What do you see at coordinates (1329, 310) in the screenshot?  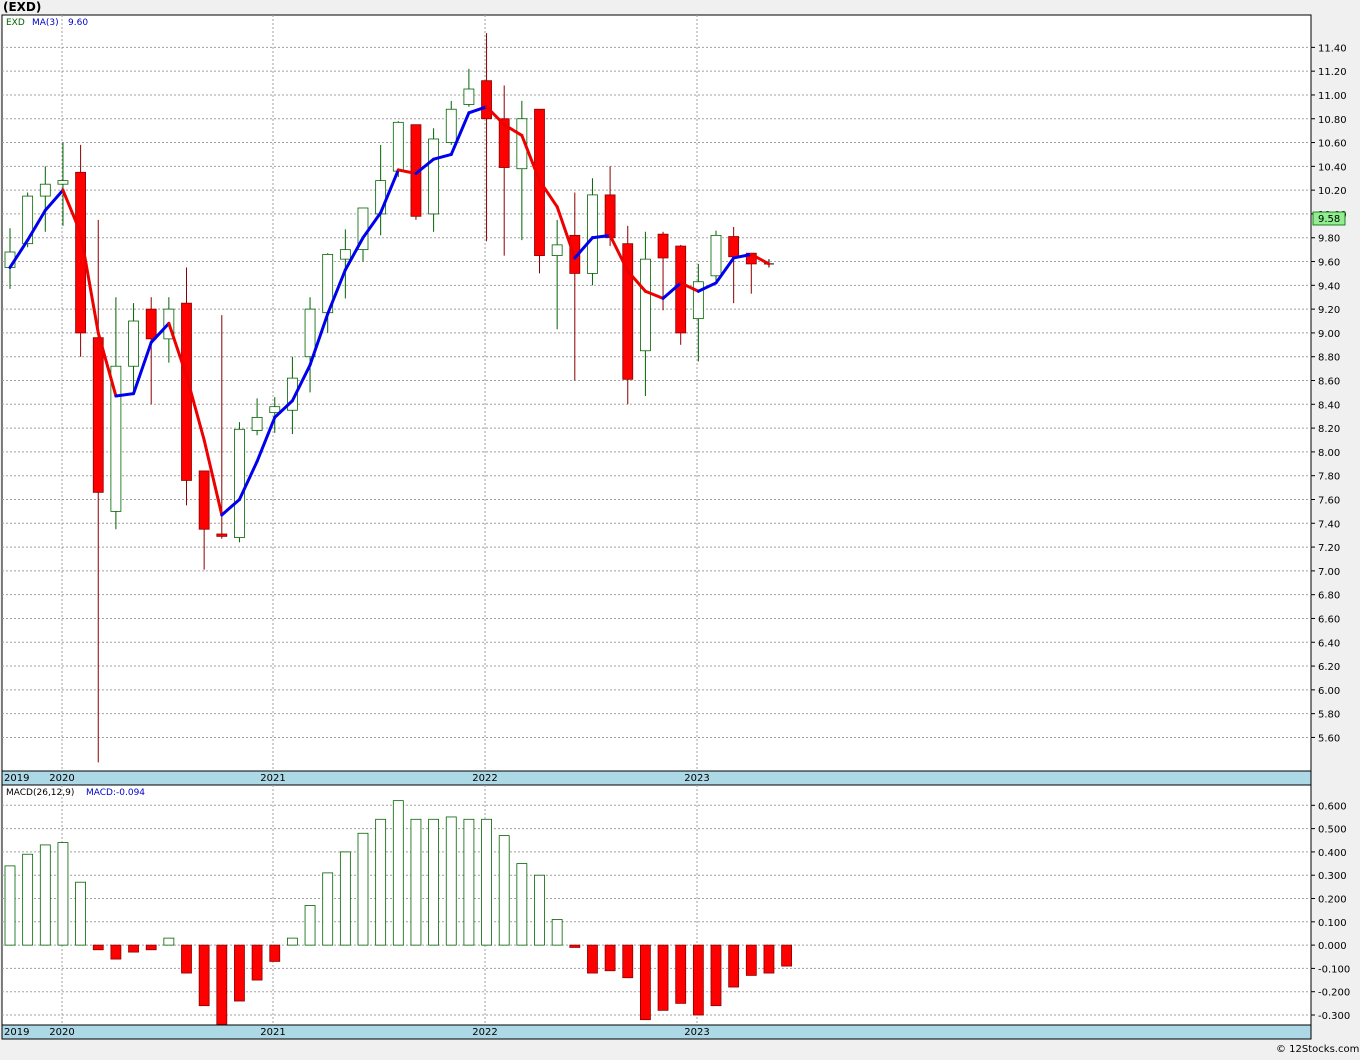 I see `price-tick-label: 9.20` at bounding box center [1329, 310].